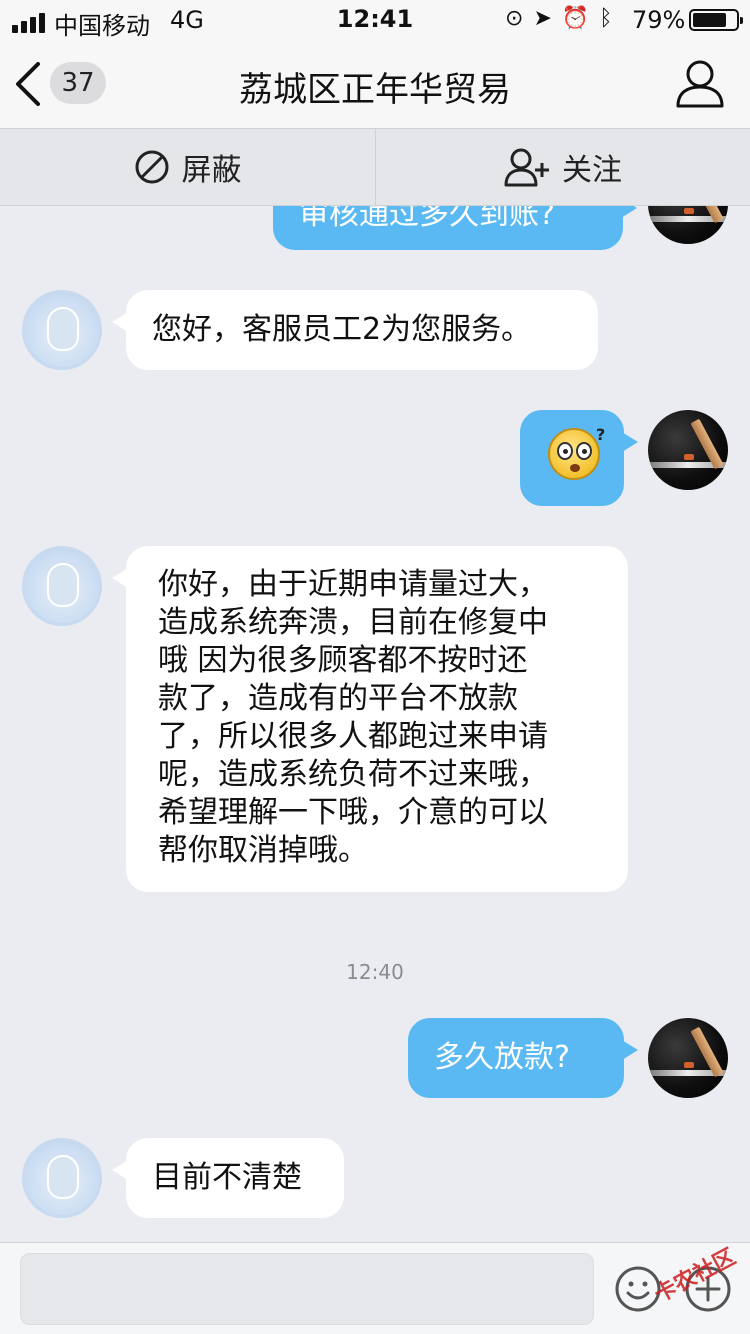 This screenshot has width=750, height=1334. Describe the element at coordinates (28, 84) in the screenshot. I see `chevron-left-icon` at that location.